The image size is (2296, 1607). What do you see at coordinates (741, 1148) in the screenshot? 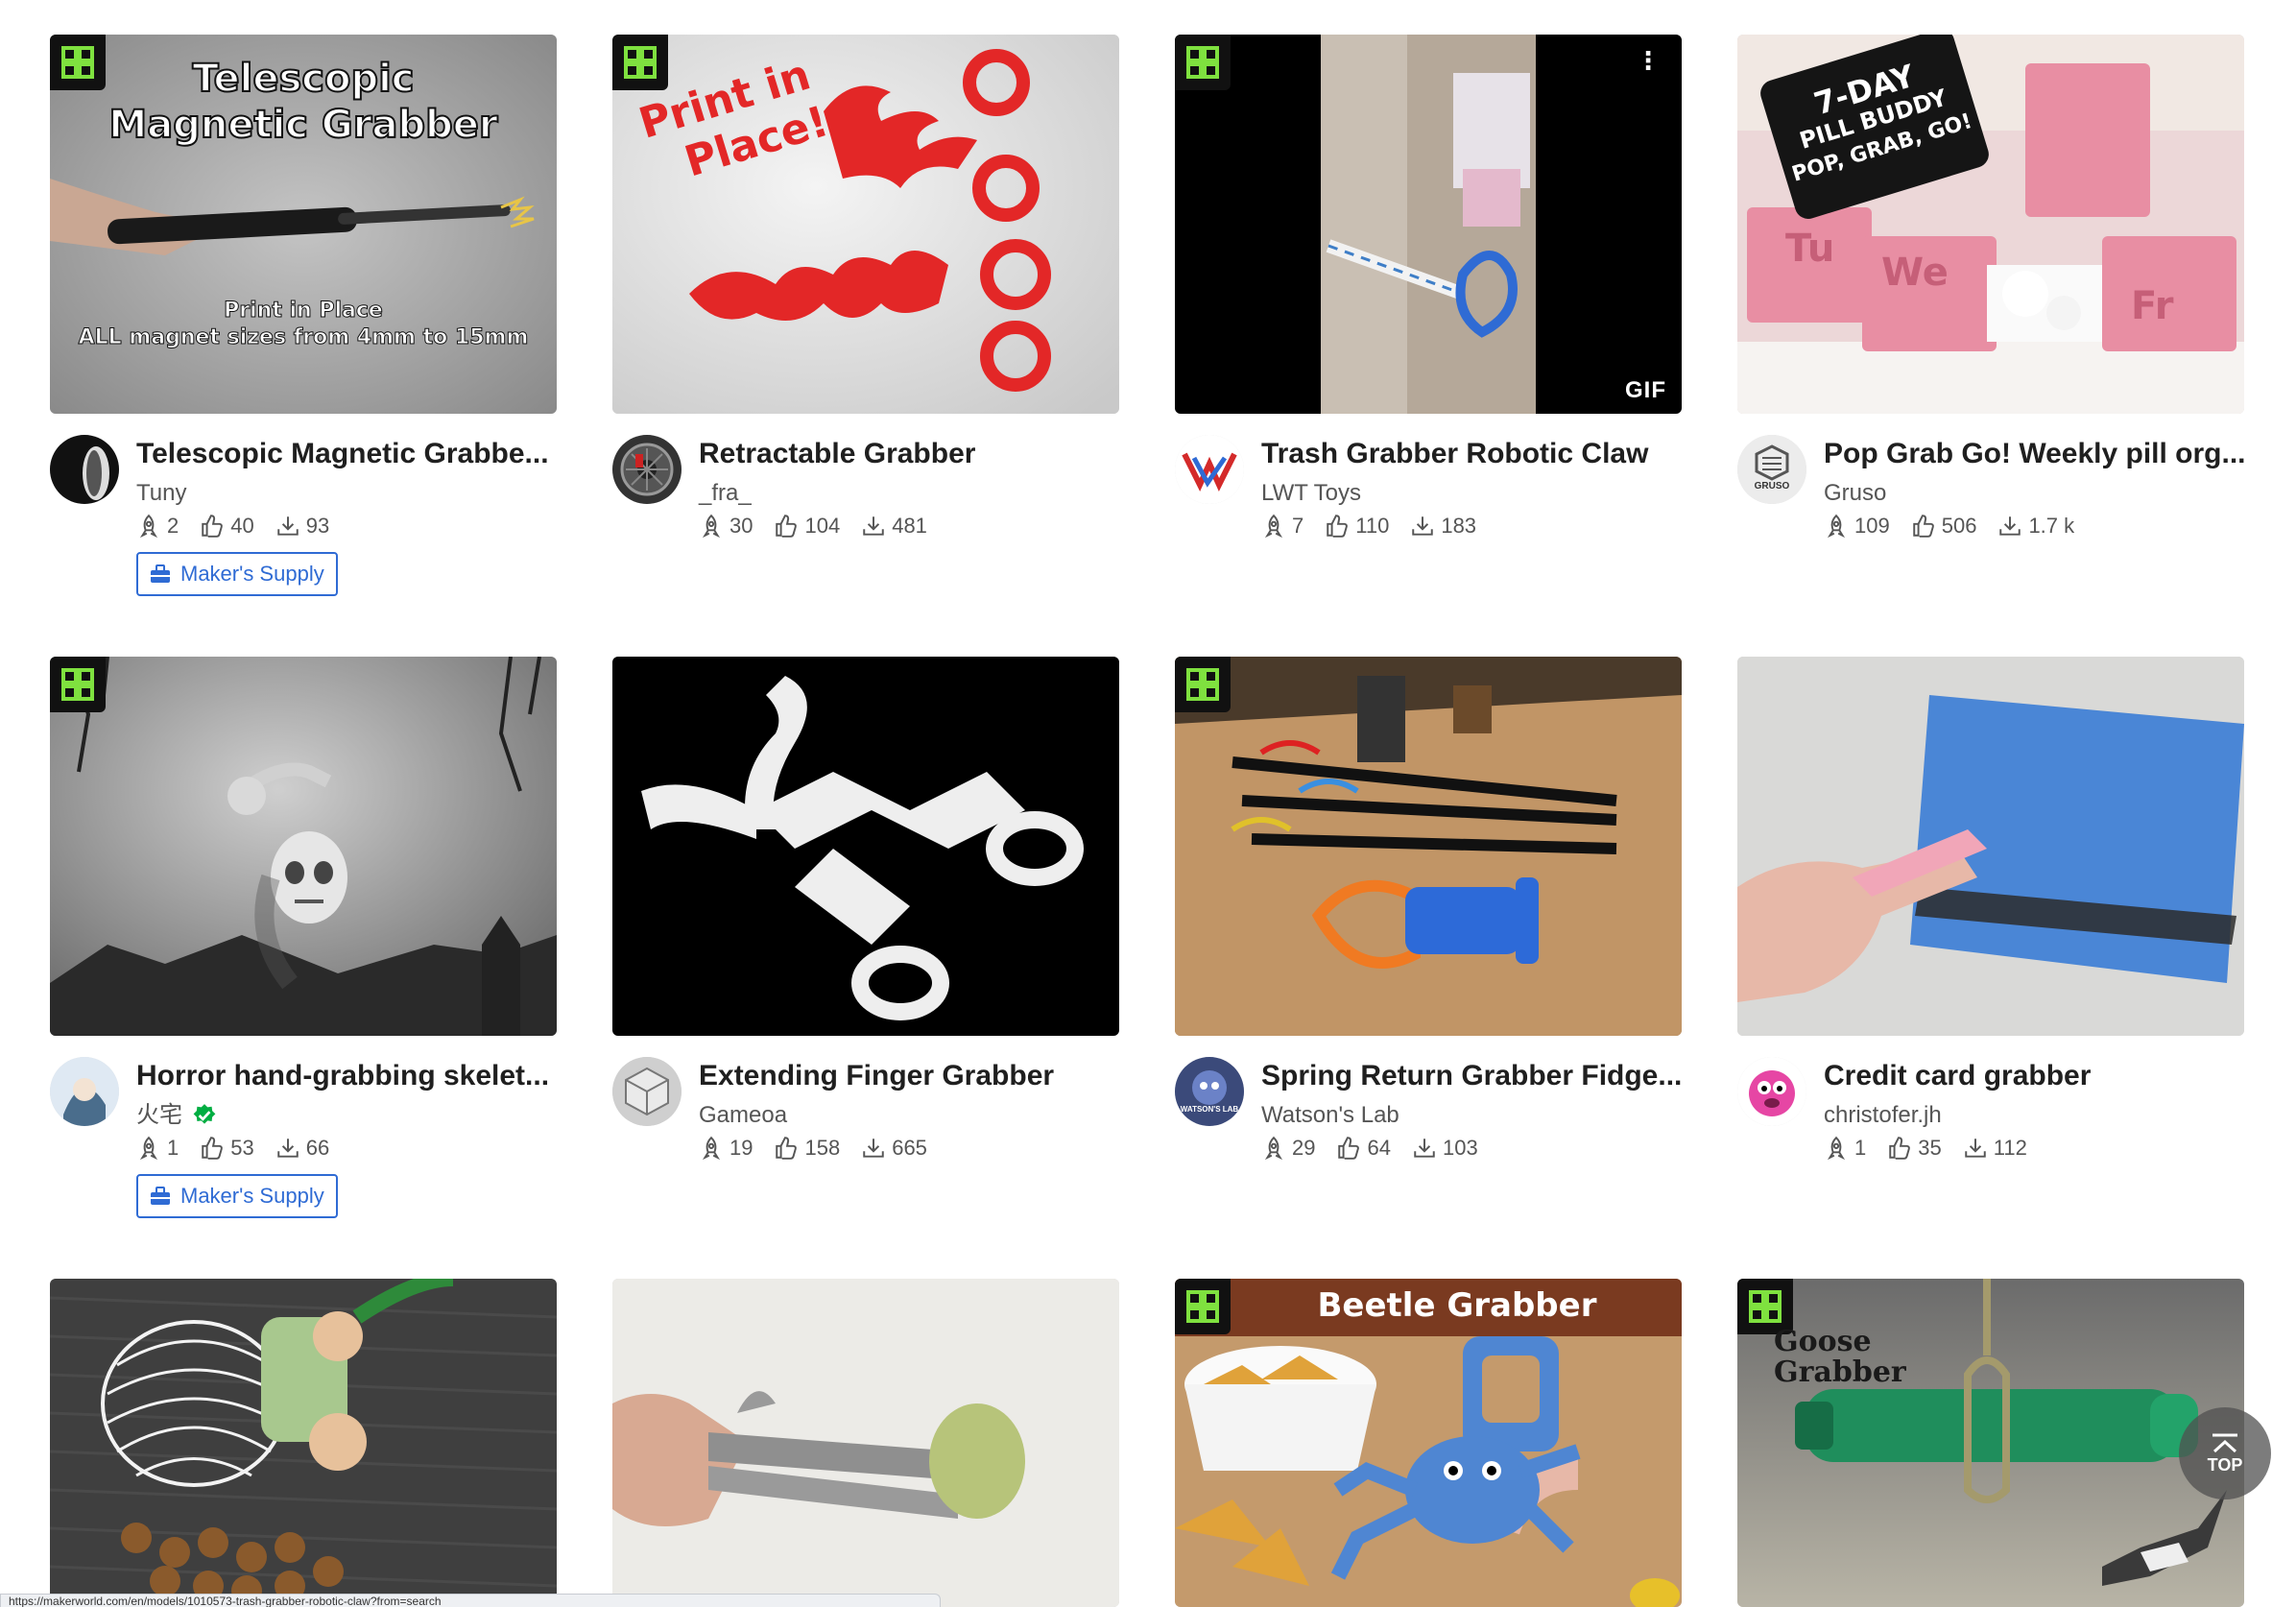
I see `boost-count: 19` at bounding box center [741, 1148].